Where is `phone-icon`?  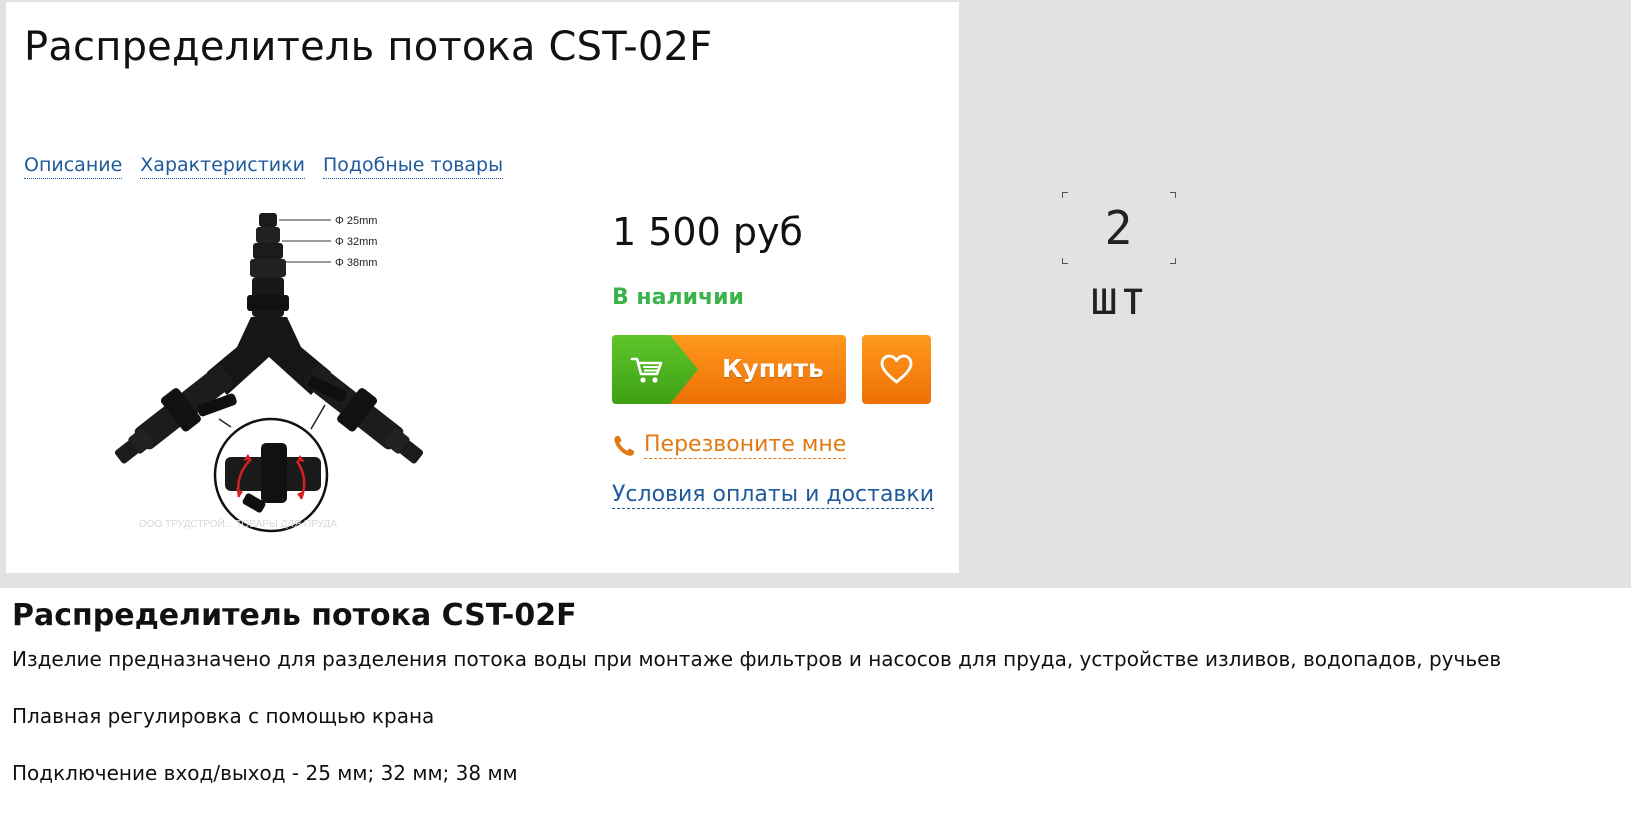
phone-icon is located at coordinates (624, 445).